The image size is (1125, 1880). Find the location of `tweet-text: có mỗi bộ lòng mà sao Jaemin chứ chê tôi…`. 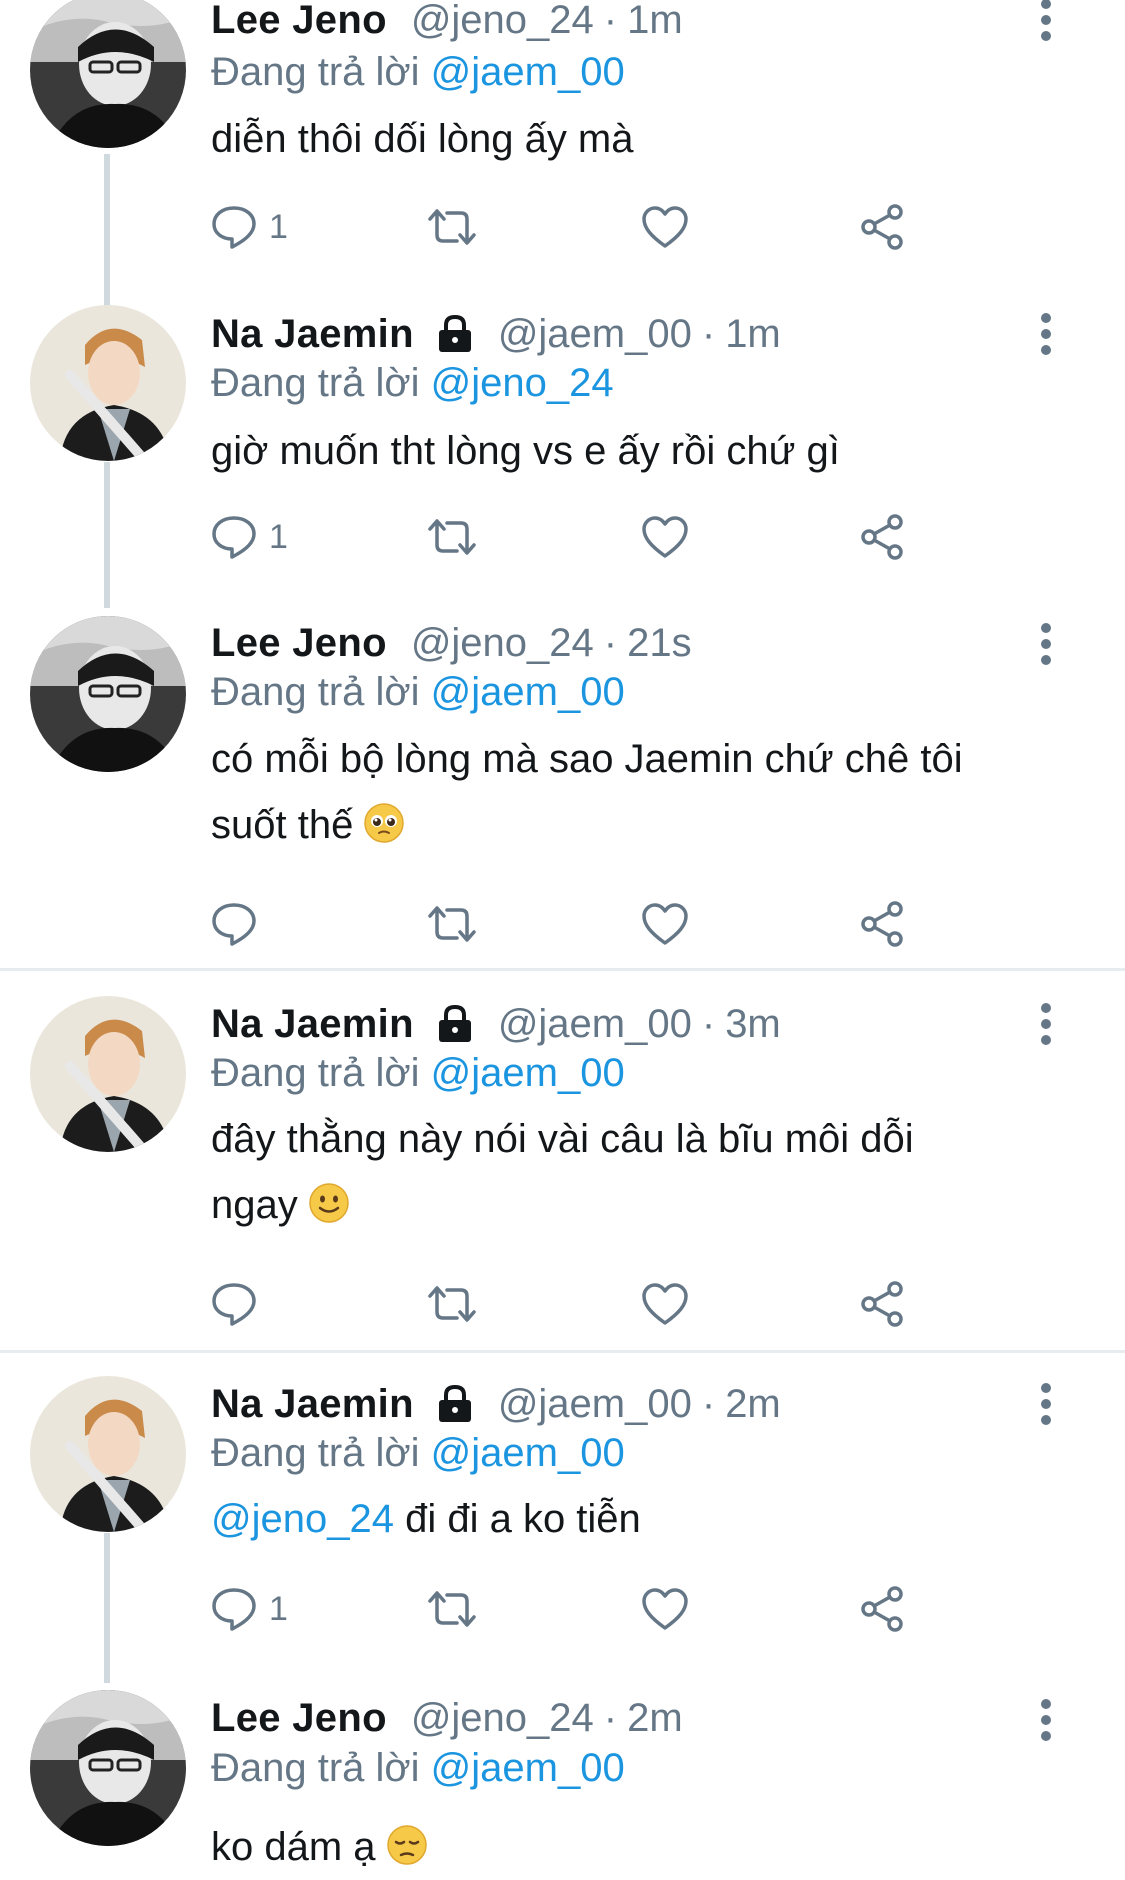

tweet-text: có mỗi bộ lòng mà sao Jaemin chứ chê tôi… is located at coordinates (641, 792).